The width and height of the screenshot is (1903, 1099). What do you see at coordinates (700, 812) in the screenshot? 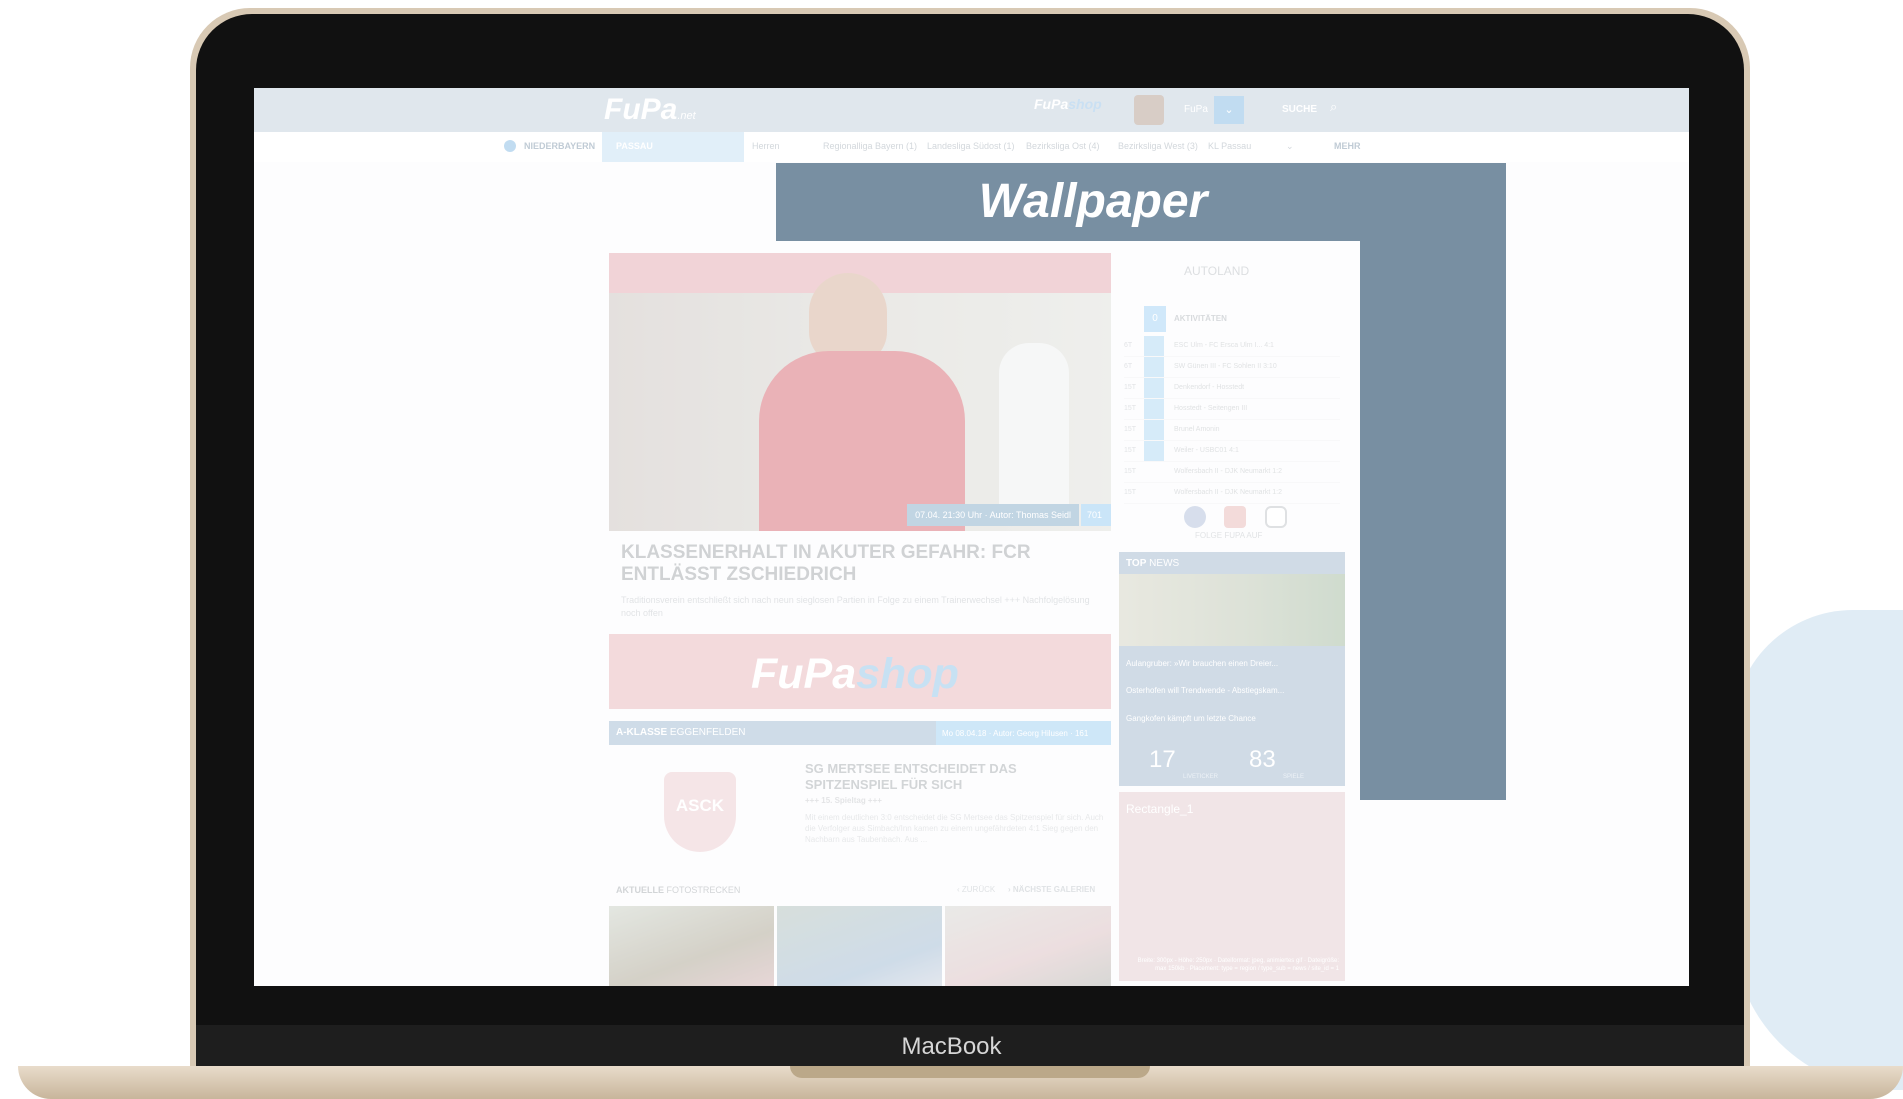
I see `club-badge: ASCK` at bounding box center [700, 812].